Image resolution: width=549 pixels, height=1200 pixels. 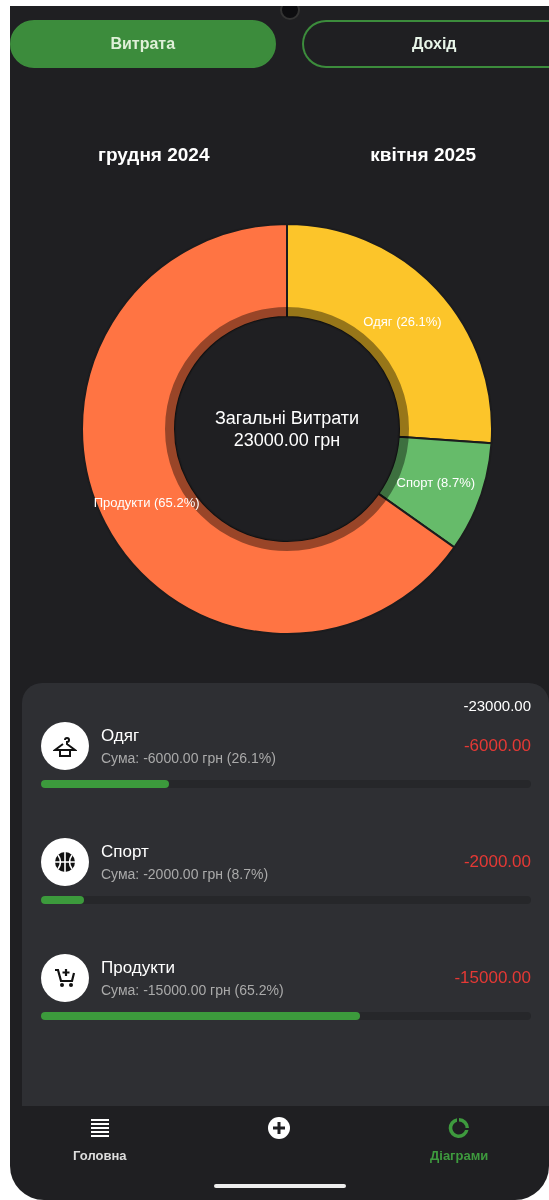 What do you see at coordinates (402, 322) in the screenshot?
I see `slice-label: Одяг (26.1%)` at bounding box center [402, 322].